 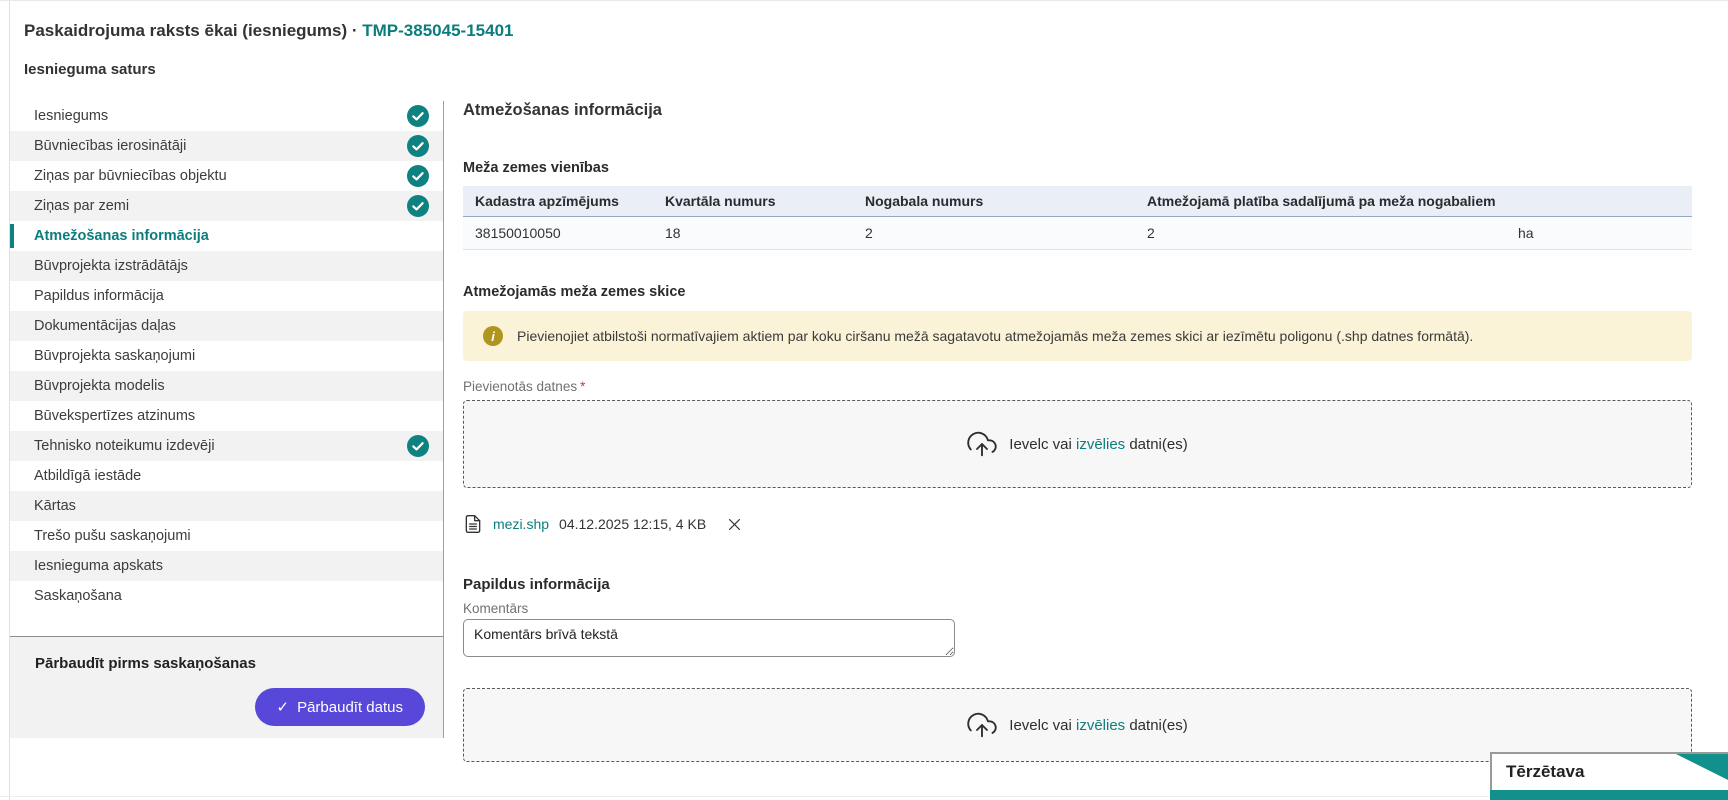 What do you see at coordinates (1077, 524) in the screenshot?
I see `uploaded-file-row: mezi.shp 04.12.2025 12:15, 4 KB` at bounding box center [1077, 524].